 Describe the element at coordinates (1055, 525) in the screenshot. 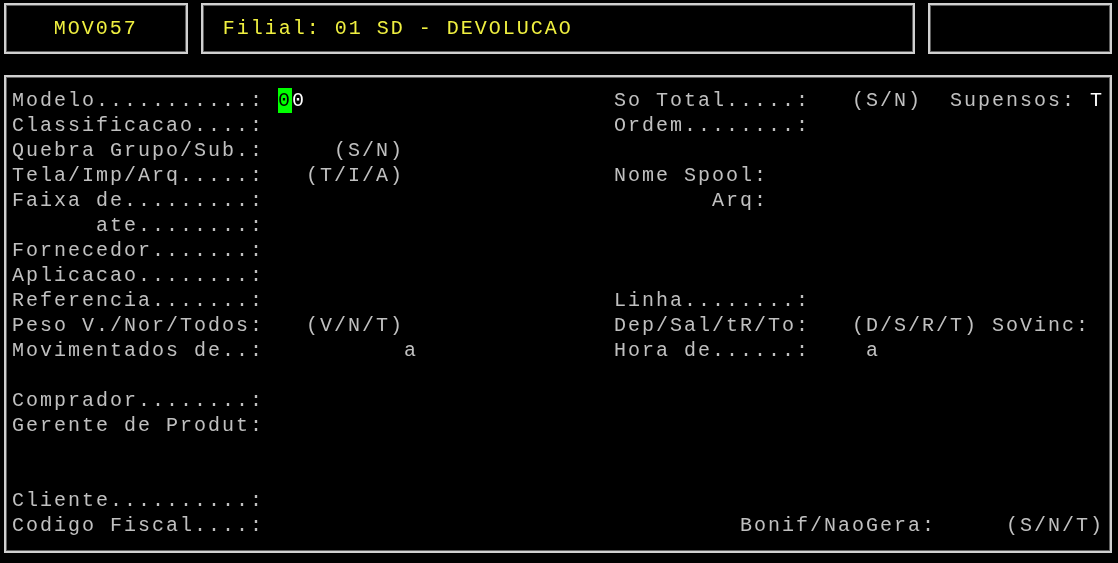

I see `option-hint: (S/N/T)` at that location.